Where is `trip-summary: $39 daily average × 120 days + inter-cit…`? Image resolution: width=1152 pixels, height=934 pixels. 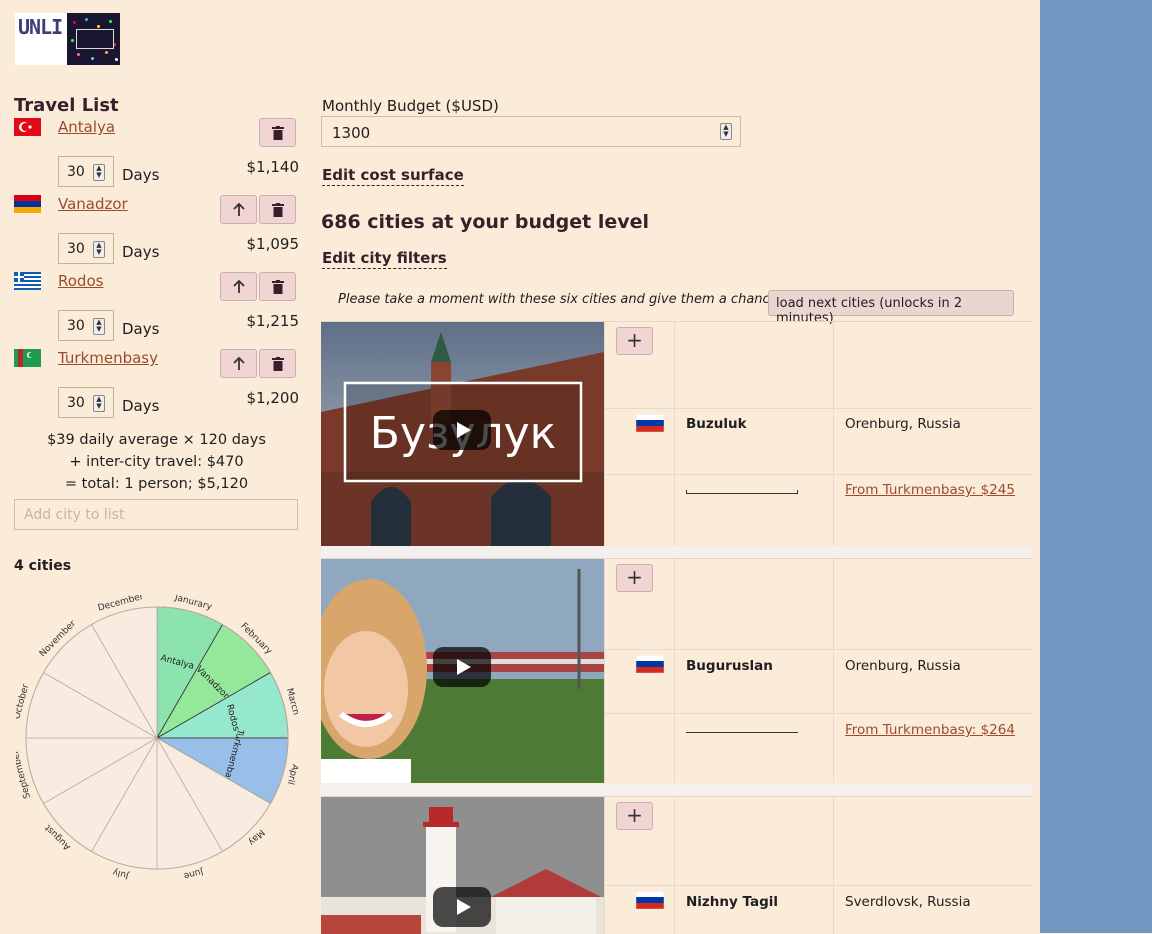
trip-summary: $39 daily average × 120 days + inter-cit… is located at coordinates (156, 462).